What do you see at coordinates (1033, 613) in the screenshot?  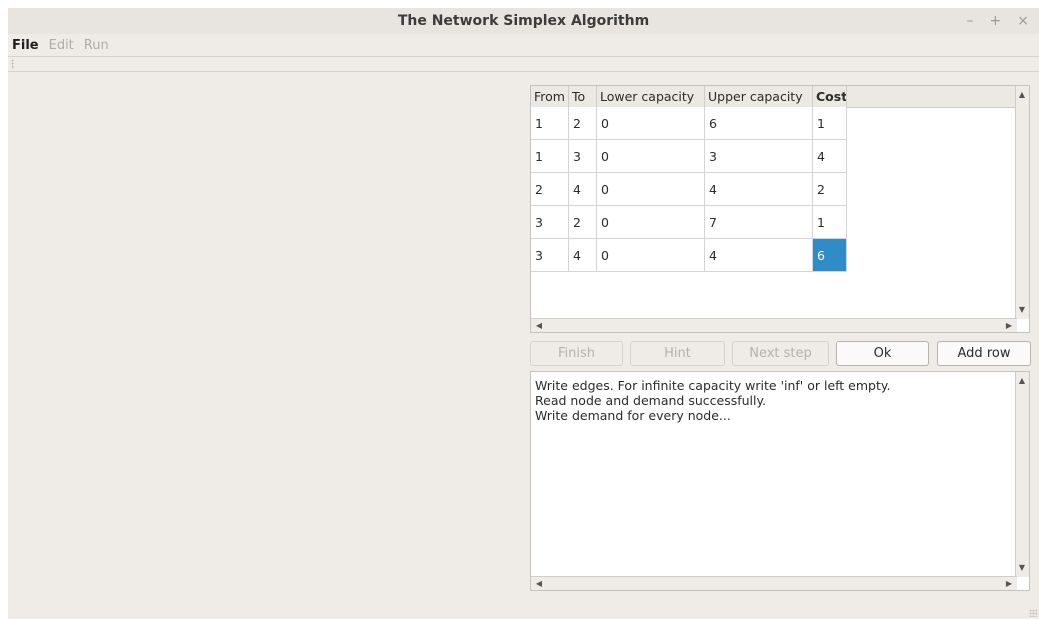 I see `resize-grip-icon` at bounding box center [1033, 613].